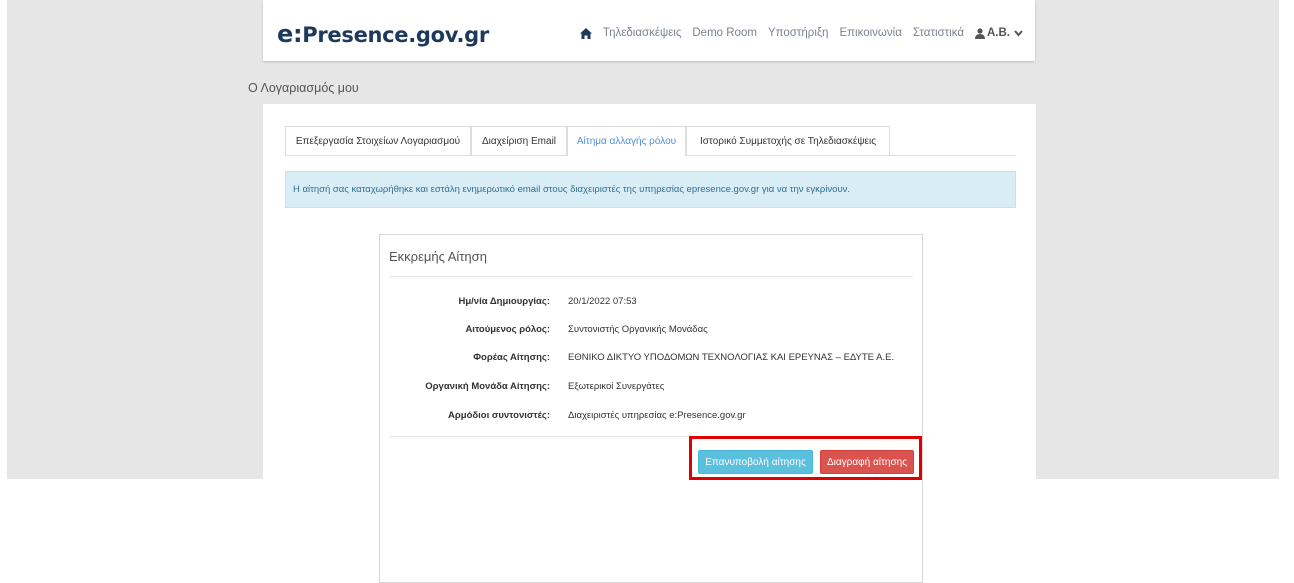  Describe the element at coordinates (511, 357) in the screenshot. I see `field-label: Φορέας Αίτησης:` at that location.